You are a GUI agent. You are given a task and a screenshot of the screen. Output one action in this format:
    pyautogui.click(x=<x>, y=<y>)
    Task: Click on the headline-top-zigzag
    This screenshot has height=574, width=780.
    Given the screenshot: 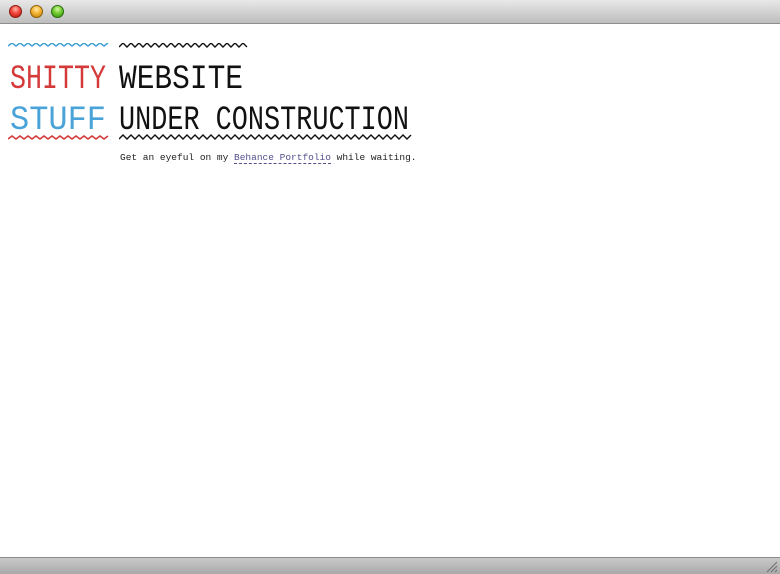 What is the action you would take?
    pyautogui.click(x=183, y=45)
    